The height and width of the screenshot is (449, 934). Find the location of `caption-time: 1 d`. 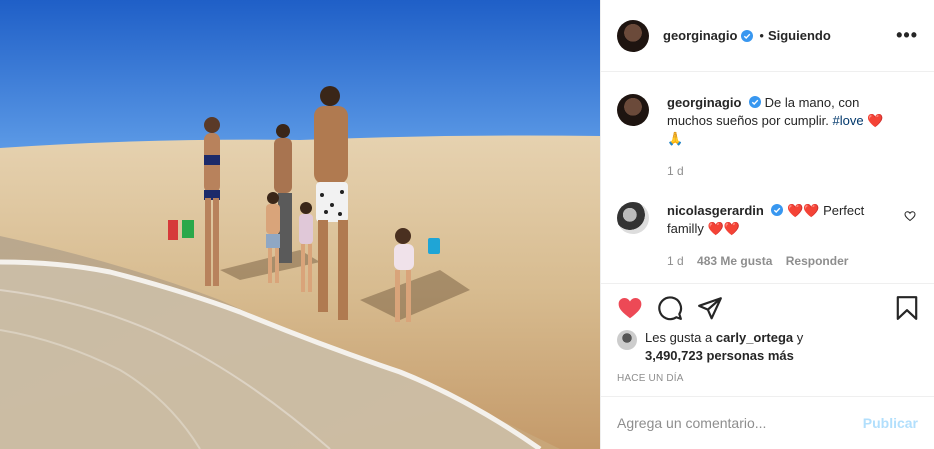

caption-time: 1 d is located at coordinates (675, 171).